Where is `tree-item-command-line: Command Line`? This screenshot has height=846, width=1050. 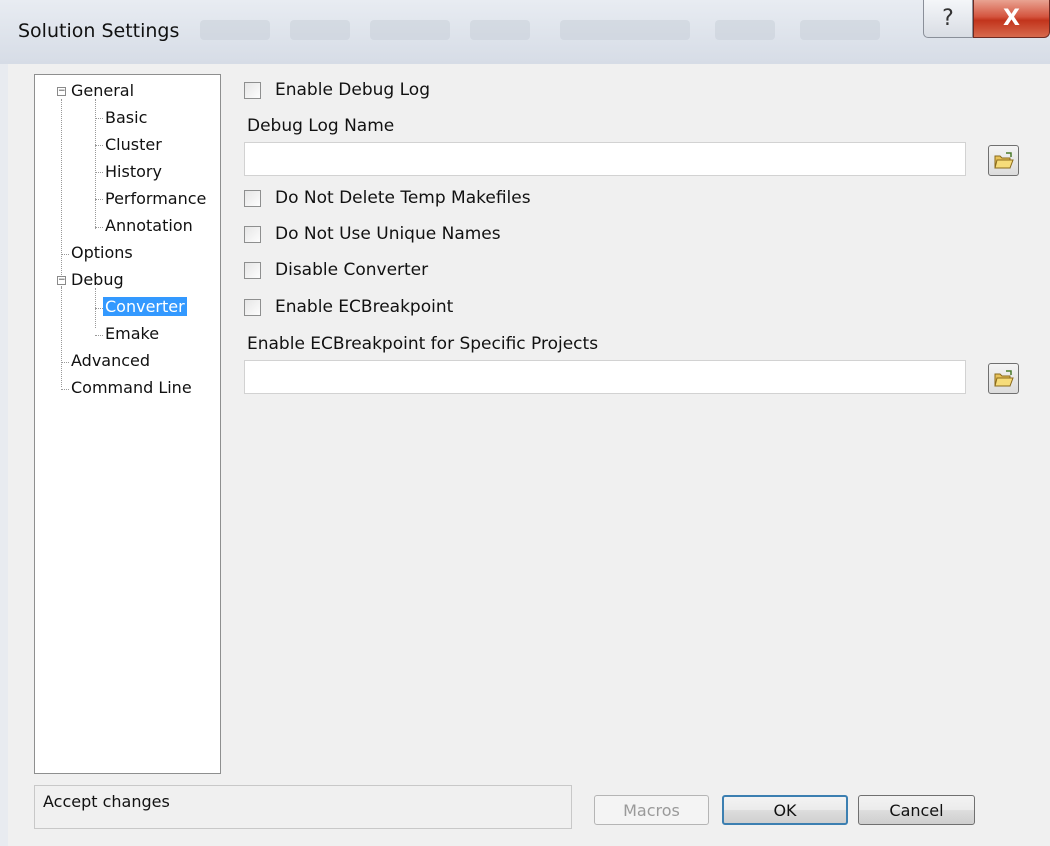
tree-item-command-line: Command Line is located at coordinates (131, 388).